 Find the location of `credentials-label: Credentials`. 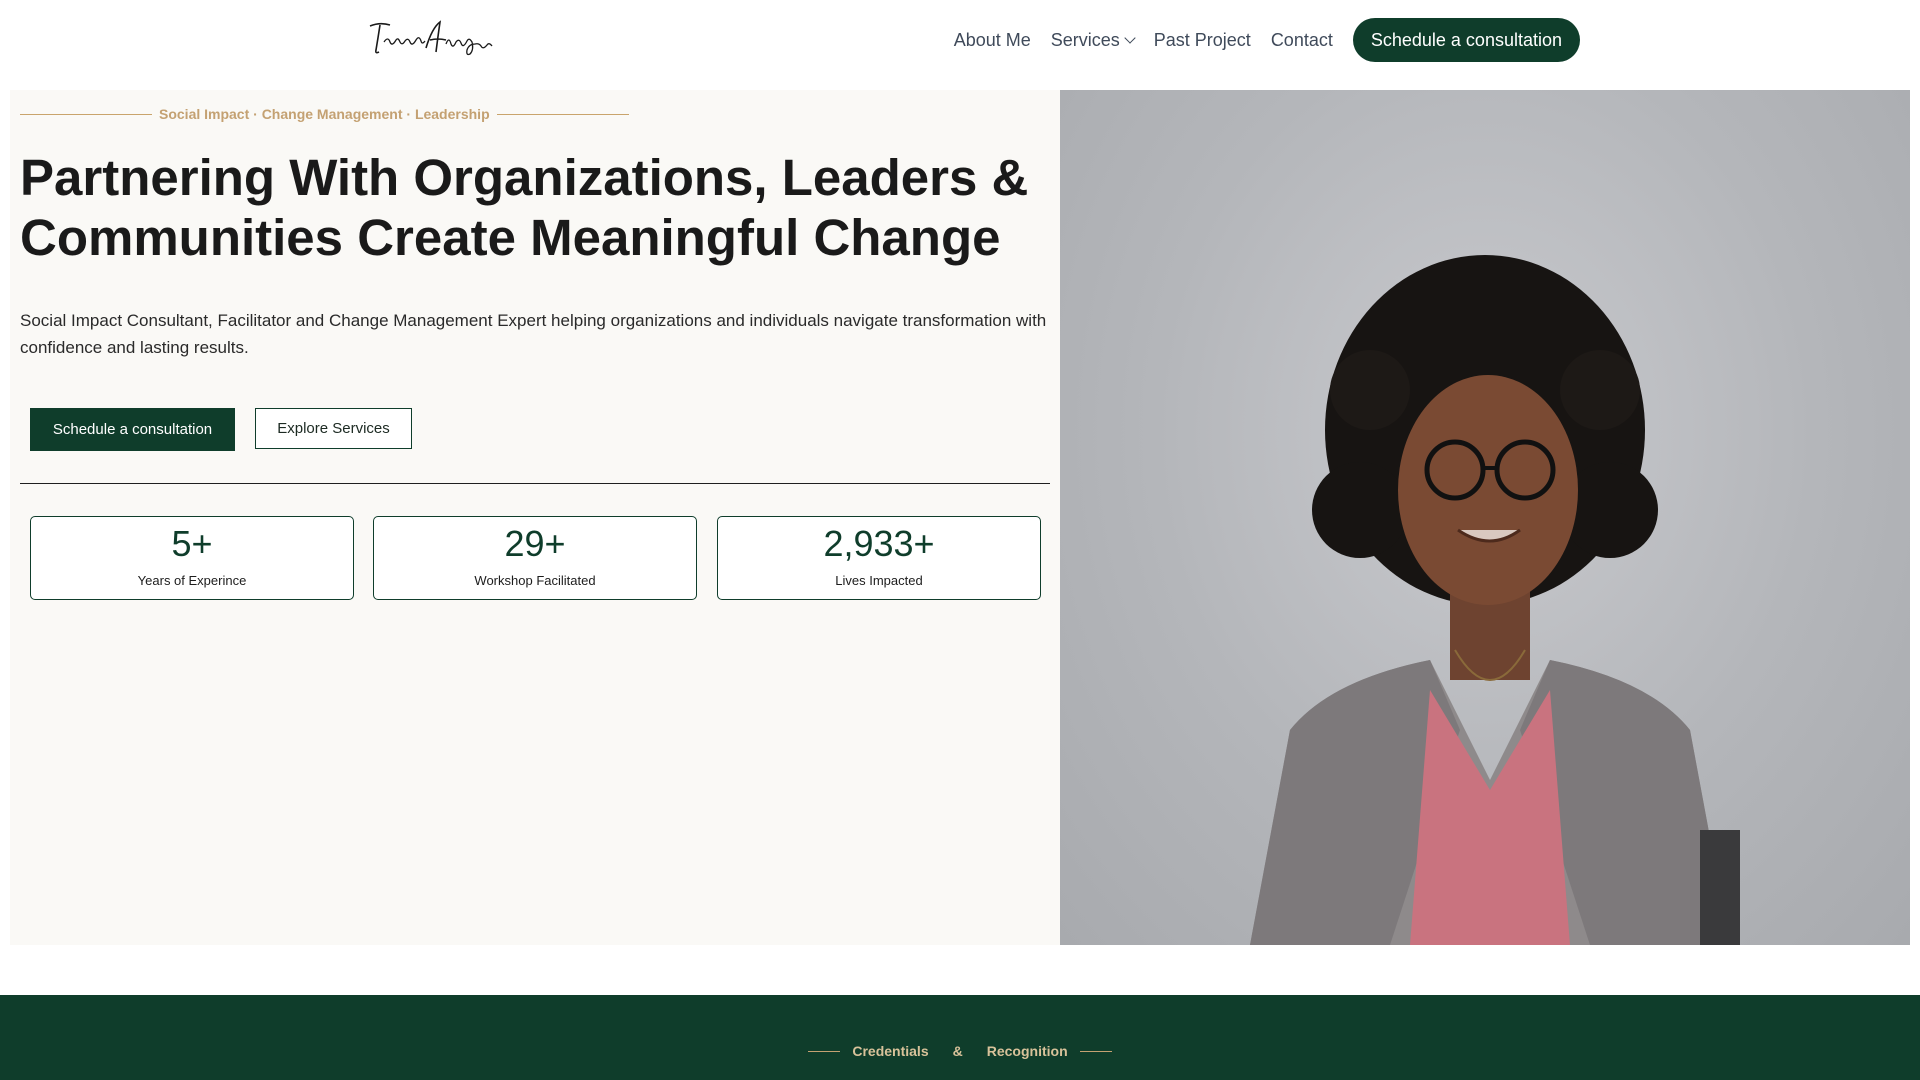

credentials-label: Credentials is located at coordinates (890, 1051).